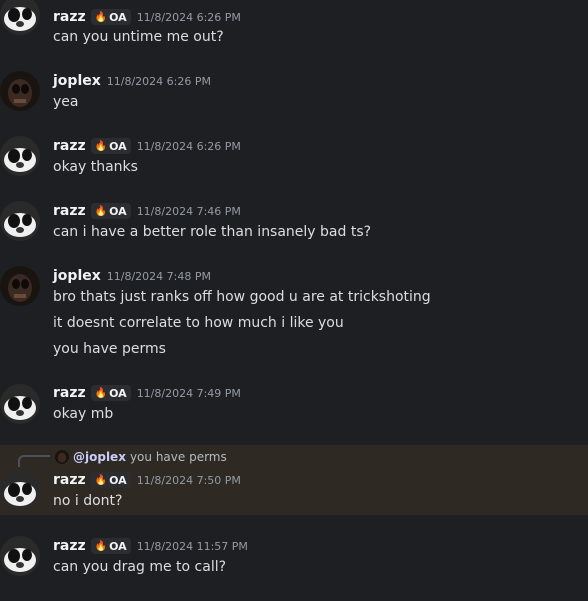 This screenshot has width=588, height=601. Describe the element at coordinates (192, 546) in the screenshot. I see `timestamp: 11/8/2024 11:57 PM` at that location.